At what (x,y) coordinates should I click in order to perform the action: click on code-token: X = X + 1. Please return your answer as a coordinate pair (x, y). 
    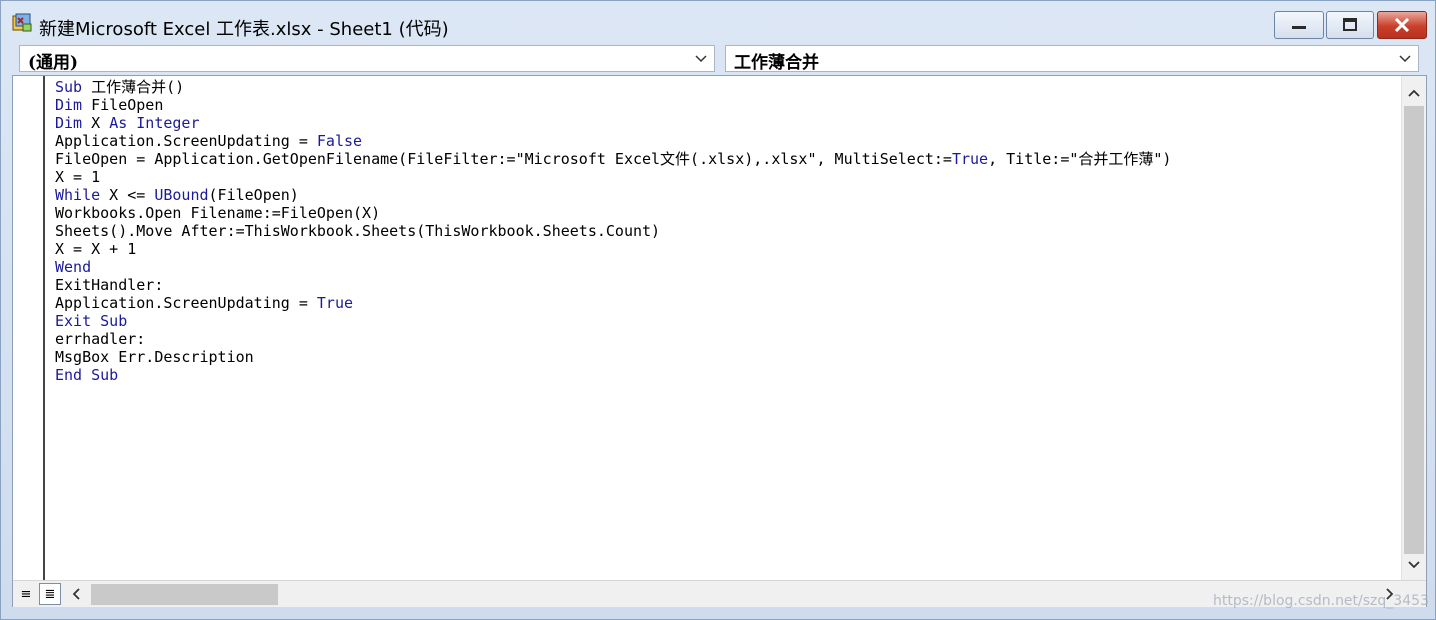
    Looking at the image, I should click on (96, 249).